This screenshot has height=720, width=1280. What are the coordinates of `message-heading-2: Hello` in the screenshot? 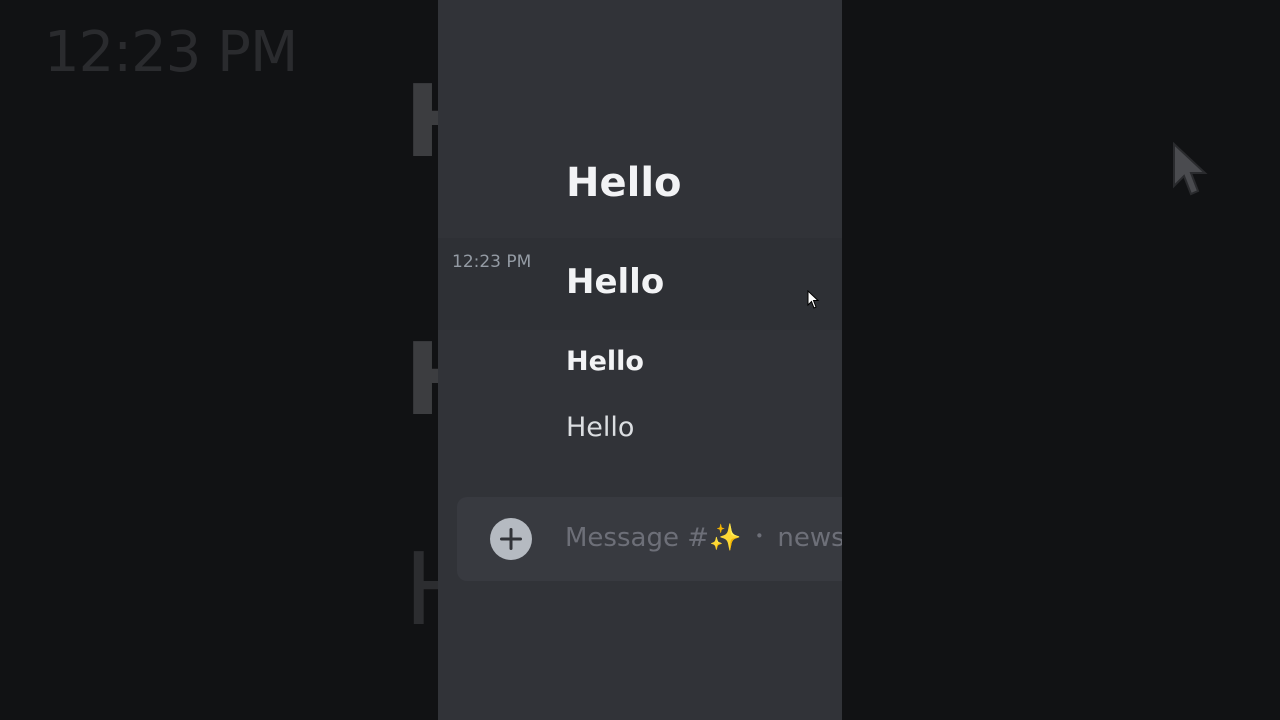 It's located at (615, 282).